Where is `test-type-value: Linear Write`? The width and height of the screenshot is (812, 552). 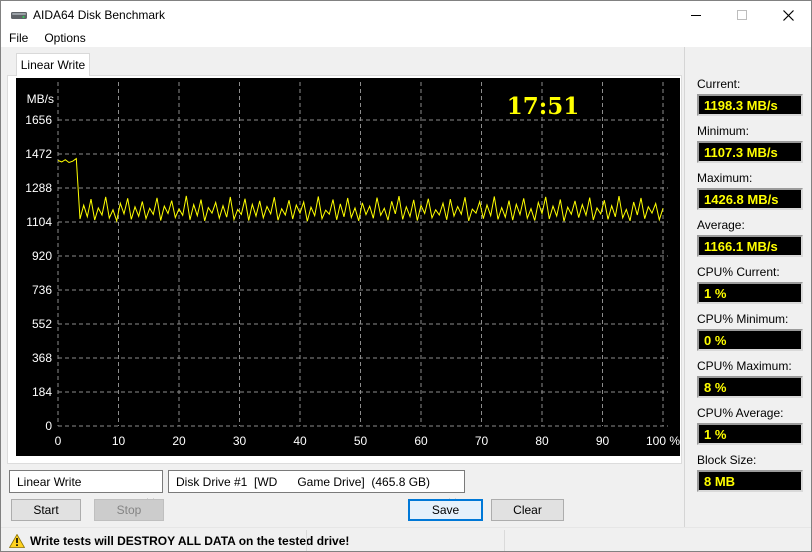 test-type-value: Linear Write is located at coordinates (49, 481).